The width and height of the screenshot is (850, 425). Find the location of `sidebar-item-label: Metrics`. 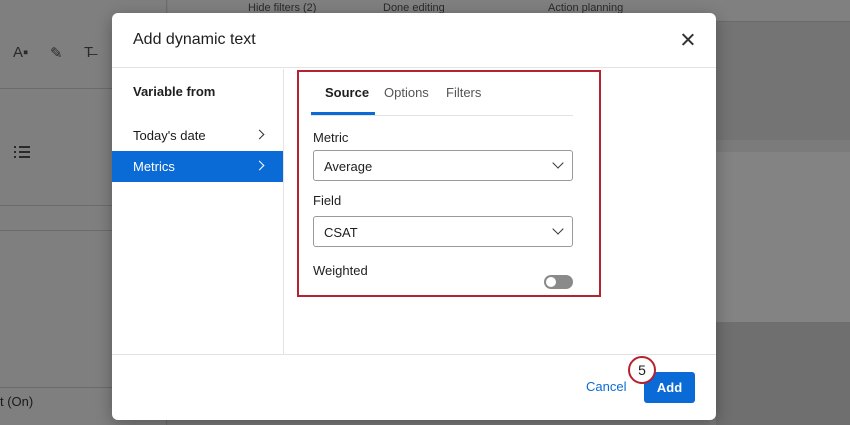

sidebar-item-label: Metrics is located at coordinates (154, 166).